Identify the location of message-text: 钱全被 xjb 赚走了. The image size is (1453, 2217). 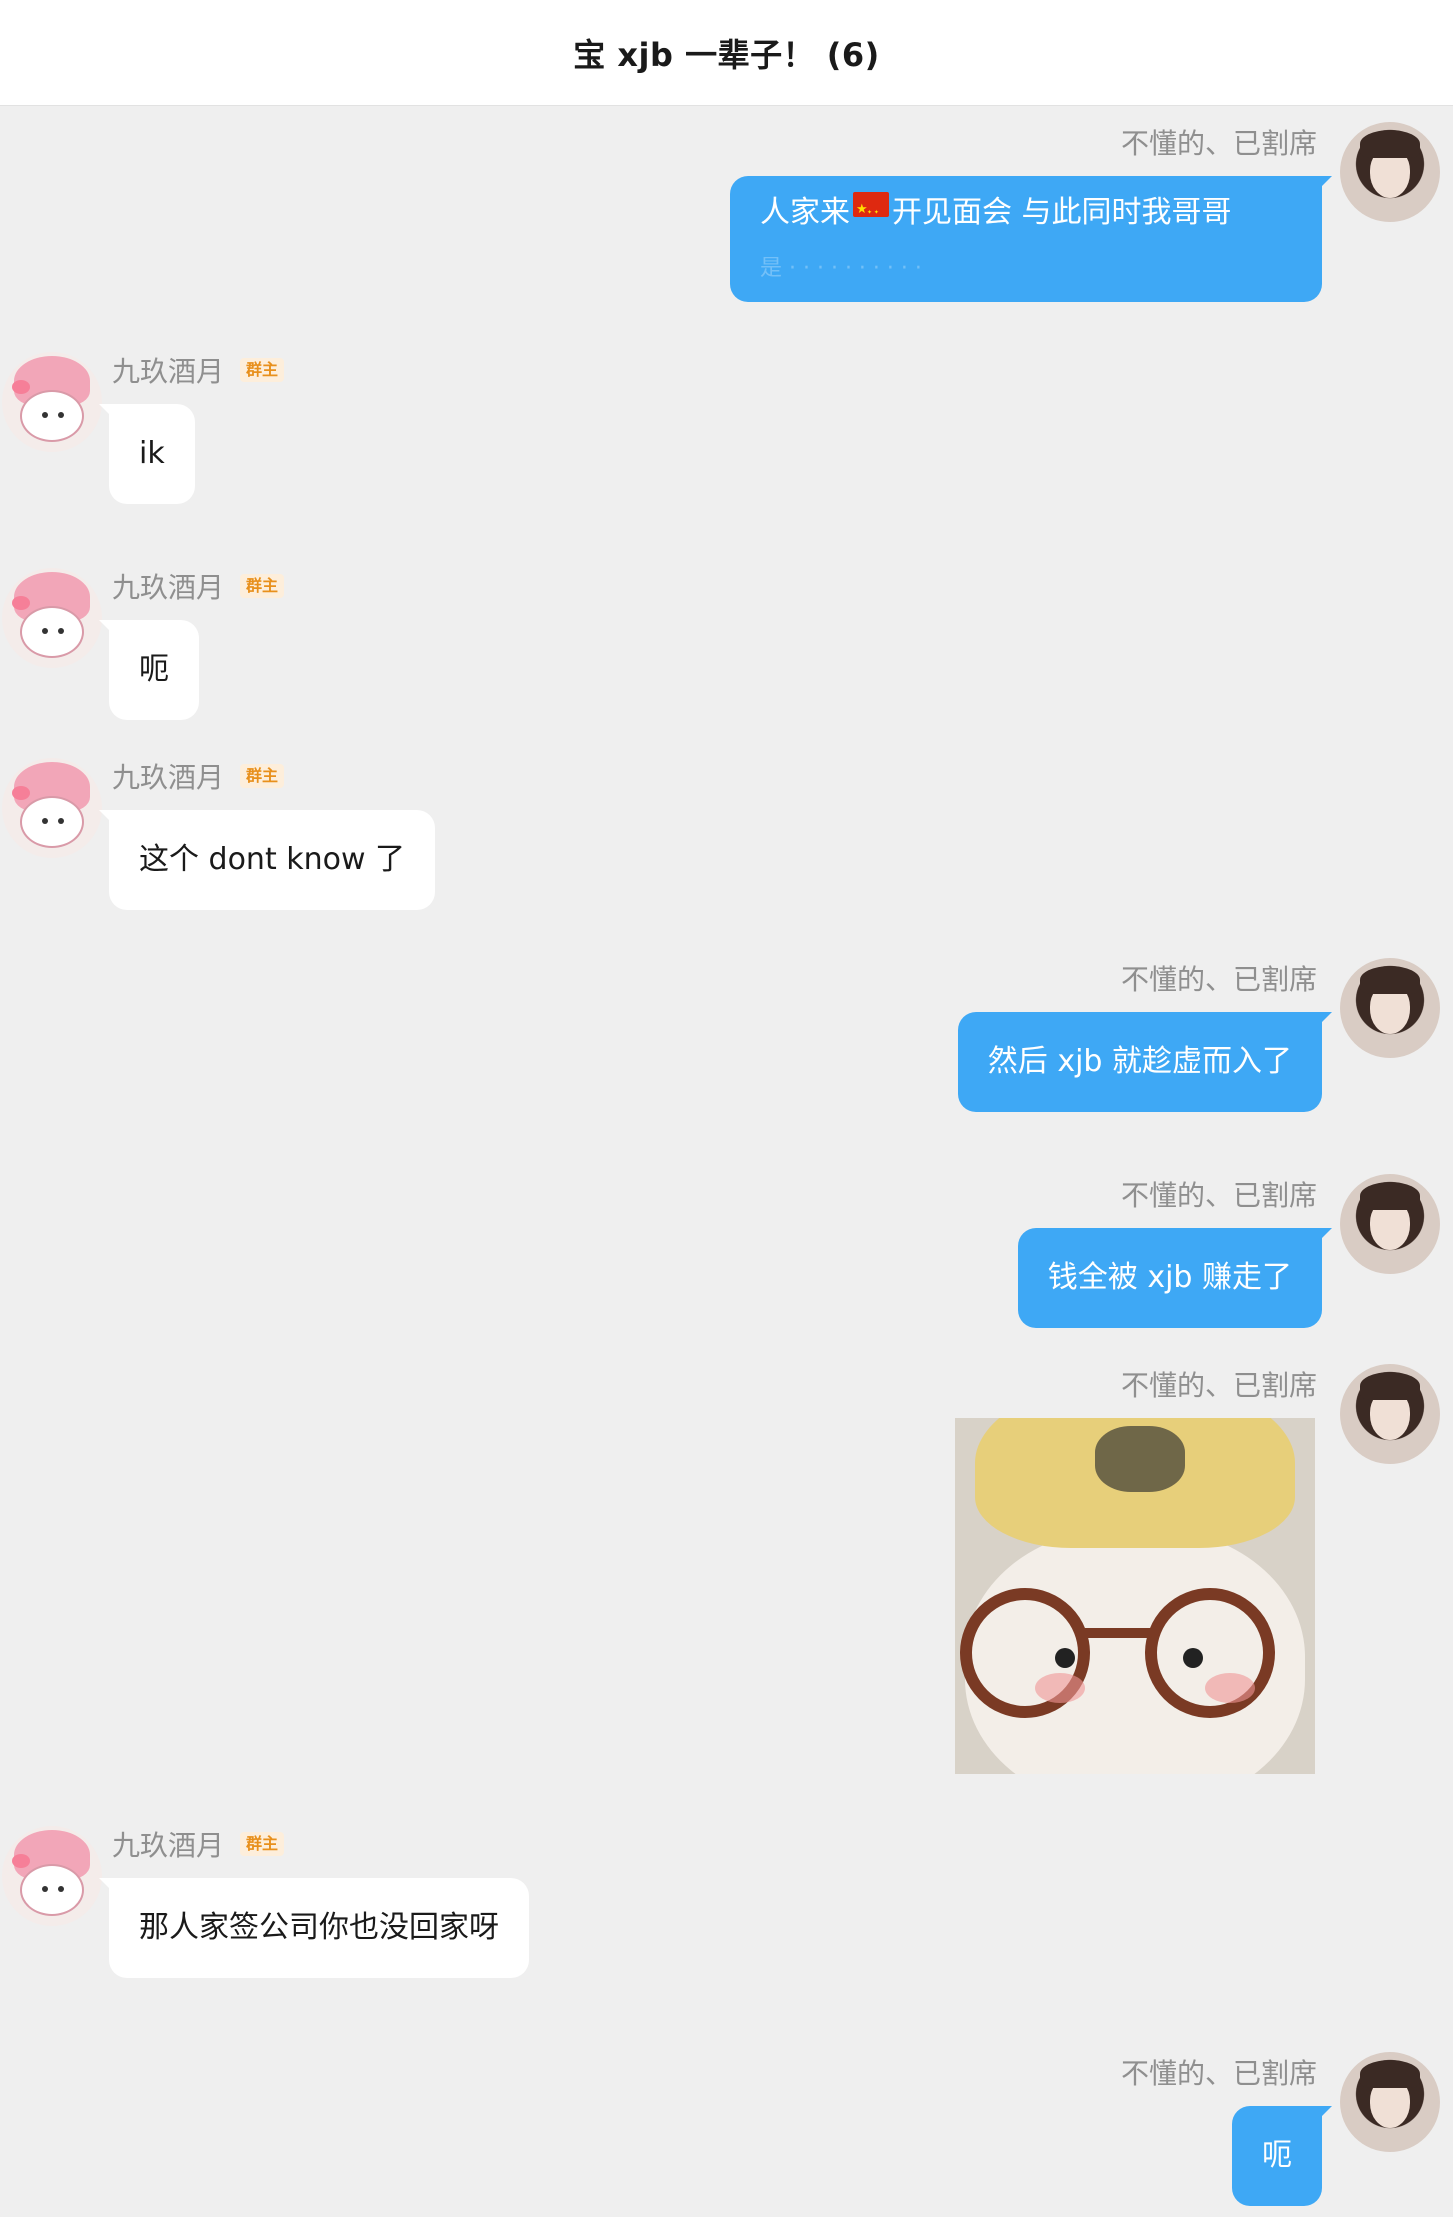
(1169, 1277).